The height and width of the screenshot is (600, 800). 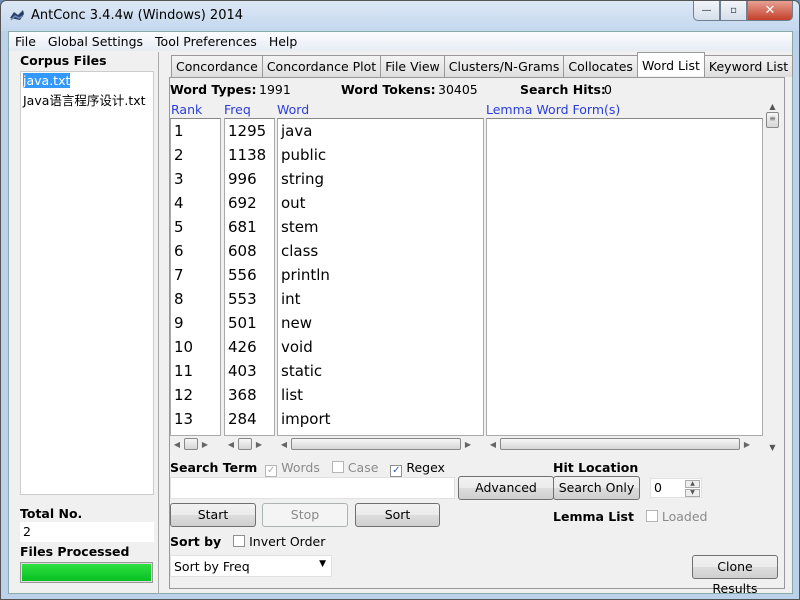 I want to click on tab-clusters-ngrams: Clusters/N-Grams, so click(x=504, y=66).